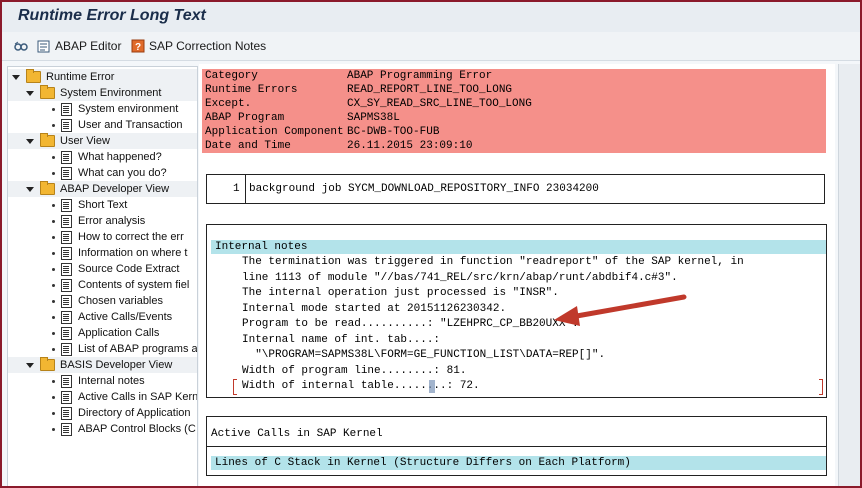 Image resolution: width=862 pixels, height=488 pixels. Describe the element at coordinates (102, 141) in the screenshot. I see `tree-group-user-view: User View` at that location.